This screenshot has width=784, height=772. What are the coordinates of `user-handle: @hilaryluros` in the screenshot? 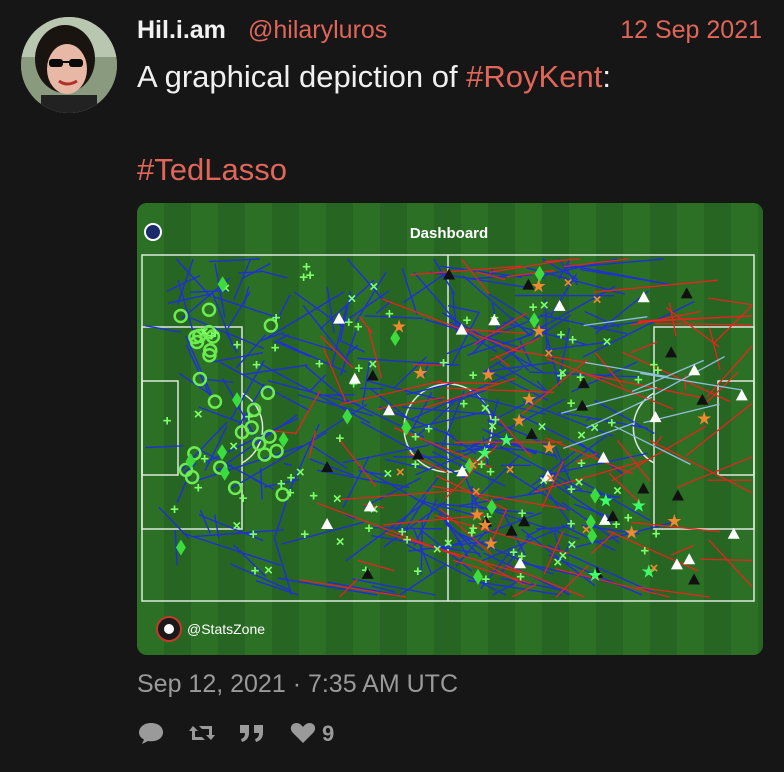 It's located at (317, 30).